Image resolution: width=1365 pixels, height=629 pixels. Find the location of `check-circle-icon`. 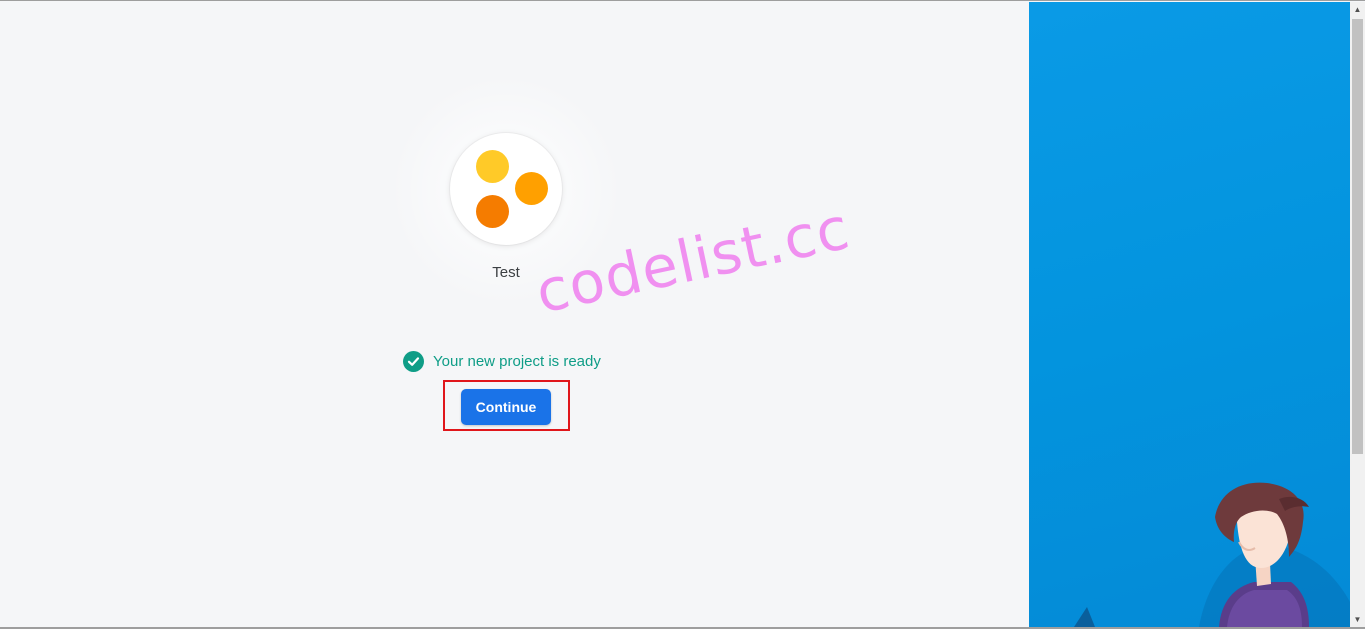

check-circle-icon is located at coordinates (413, 361).